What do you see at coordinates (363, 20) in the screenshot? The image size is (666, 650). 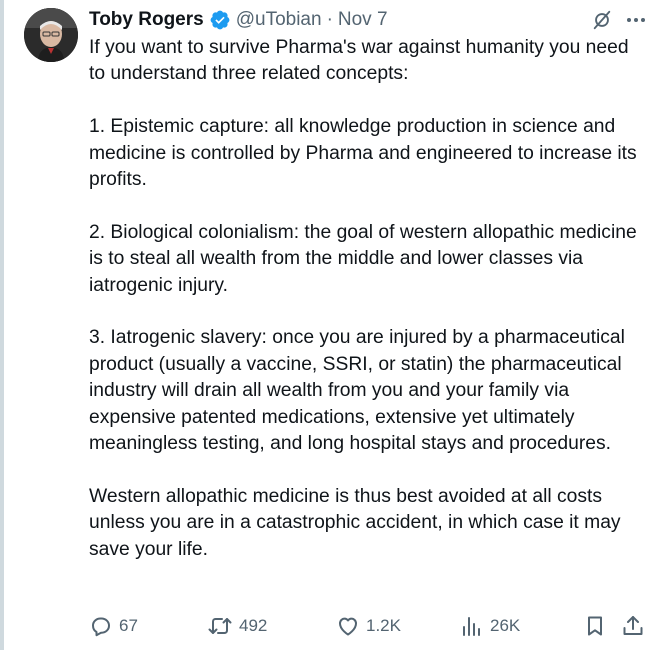 I see `tweet-date: Nov 7` at bounding box center [363, 20].